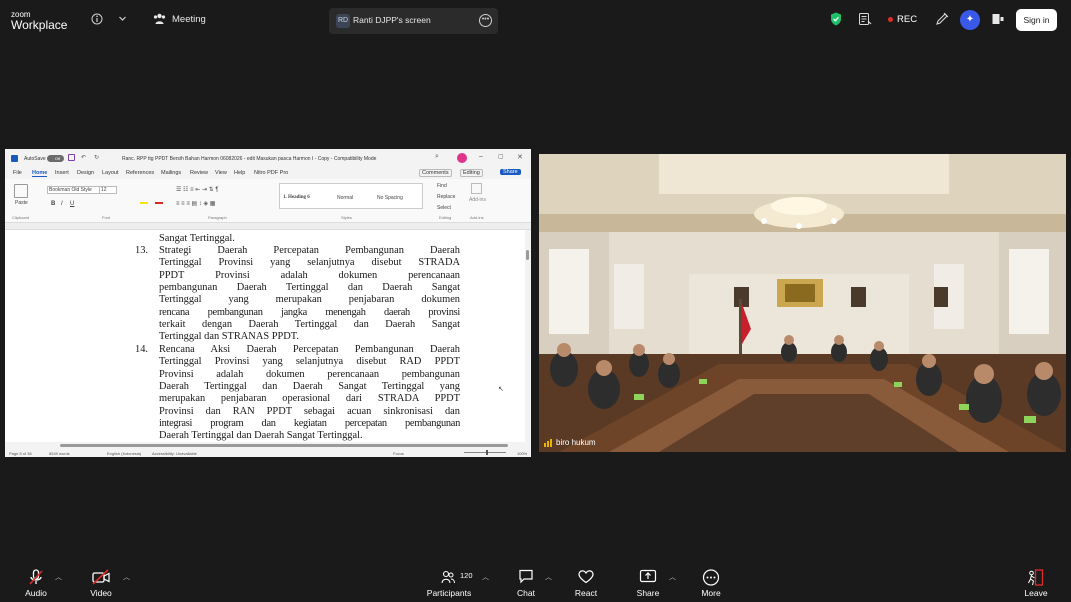  Describe the element at coordinates (481, 156) in the screenshot. I see `minimize-icon: –` at that location.